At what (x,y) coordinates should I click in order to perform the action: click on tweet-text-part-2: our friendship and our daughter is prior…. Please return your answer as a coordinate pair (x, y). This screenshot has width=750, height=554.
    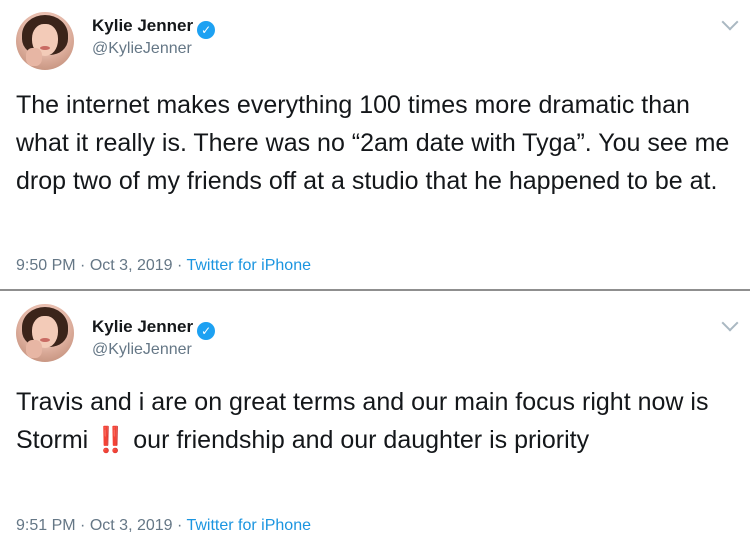
    Looking at the image, I should click on (358, 440).